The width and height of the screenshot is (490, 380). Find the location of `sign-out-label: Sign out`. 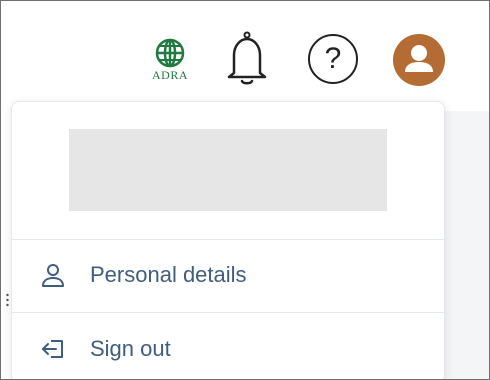

sign-out-label: Sign out is located at coordinates (130, 348).